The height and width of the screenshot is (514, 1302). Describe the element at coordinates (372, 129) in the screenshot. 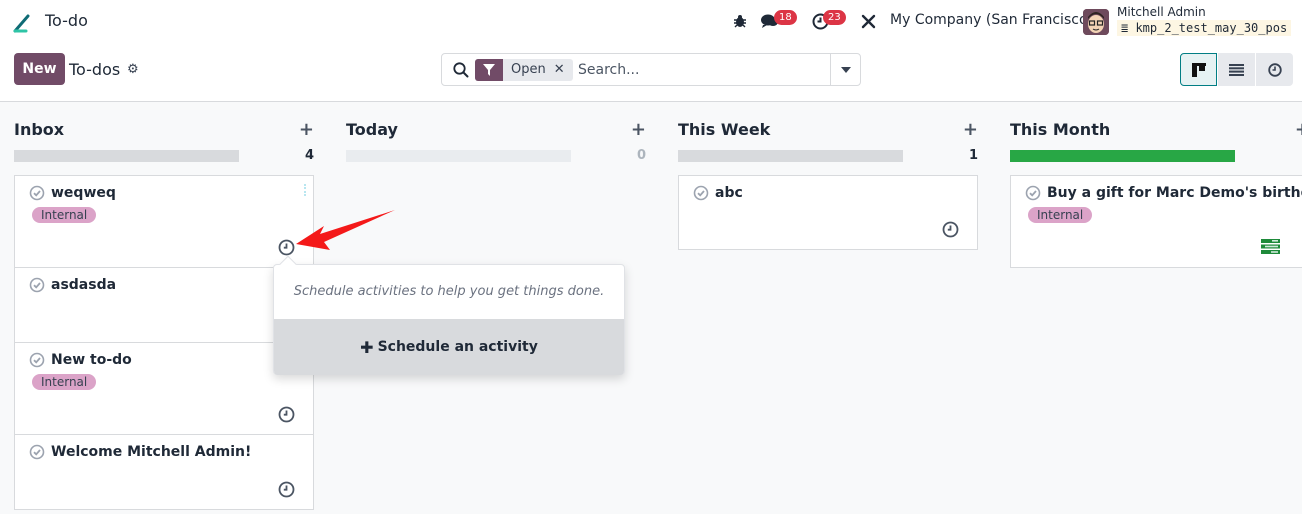

I see `column-title: Today` at that location.